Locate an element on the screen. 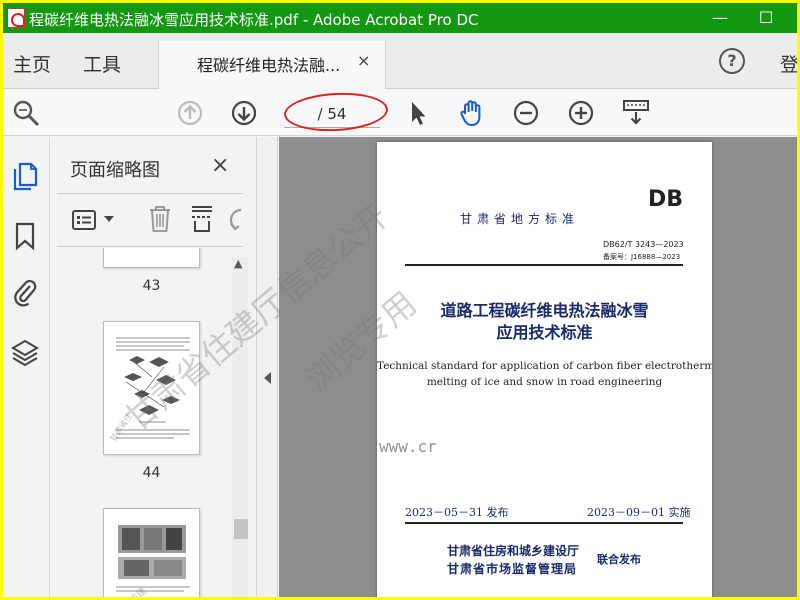 The height and width of the screenshot is (600, 800). zoom-out-icon is located at coordinates (526, 113).